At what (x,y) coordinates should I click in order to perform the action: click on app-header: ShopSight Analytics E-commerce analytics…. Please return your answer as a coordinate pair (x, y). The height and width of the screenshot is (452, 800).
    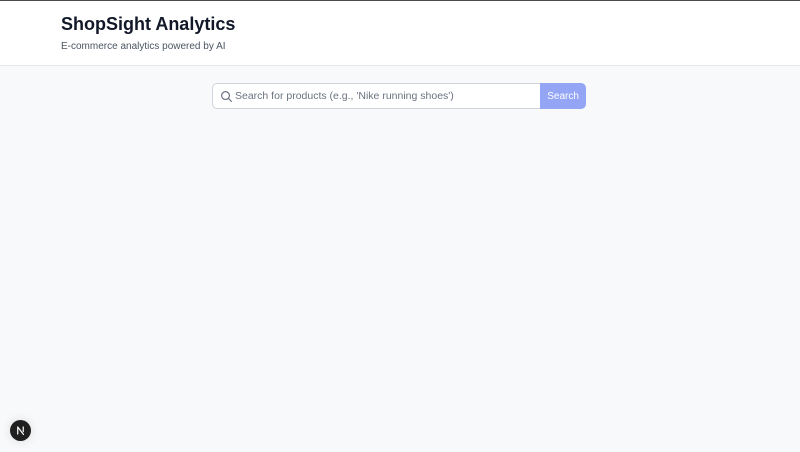
    Looking at the image, I should click on (400, 33).